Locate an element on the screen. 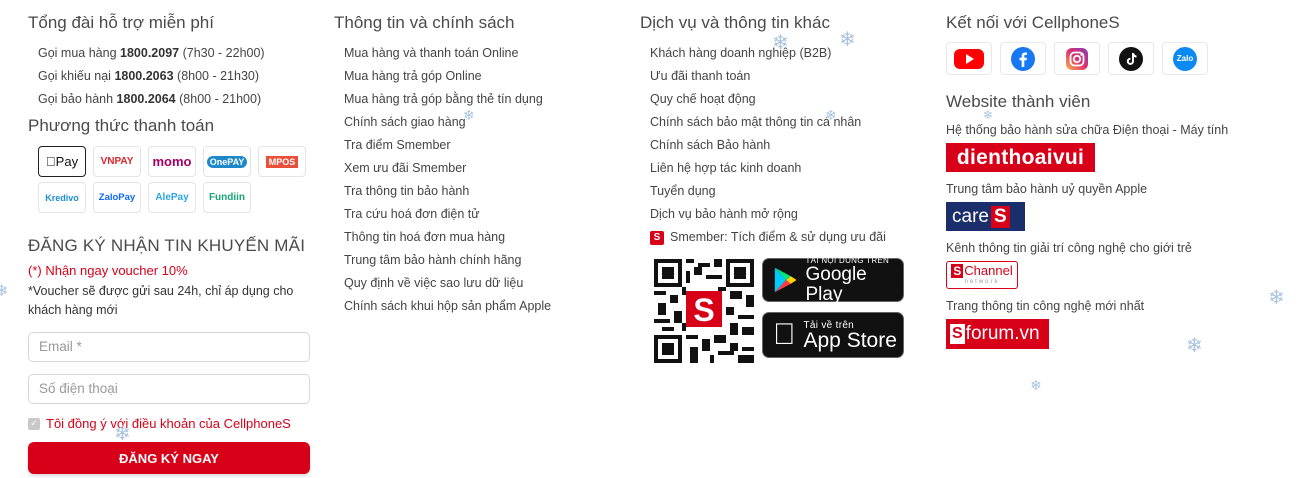  policy-link: Thông tin hoá đơn mua hàng is located at coordinates (479, 237).